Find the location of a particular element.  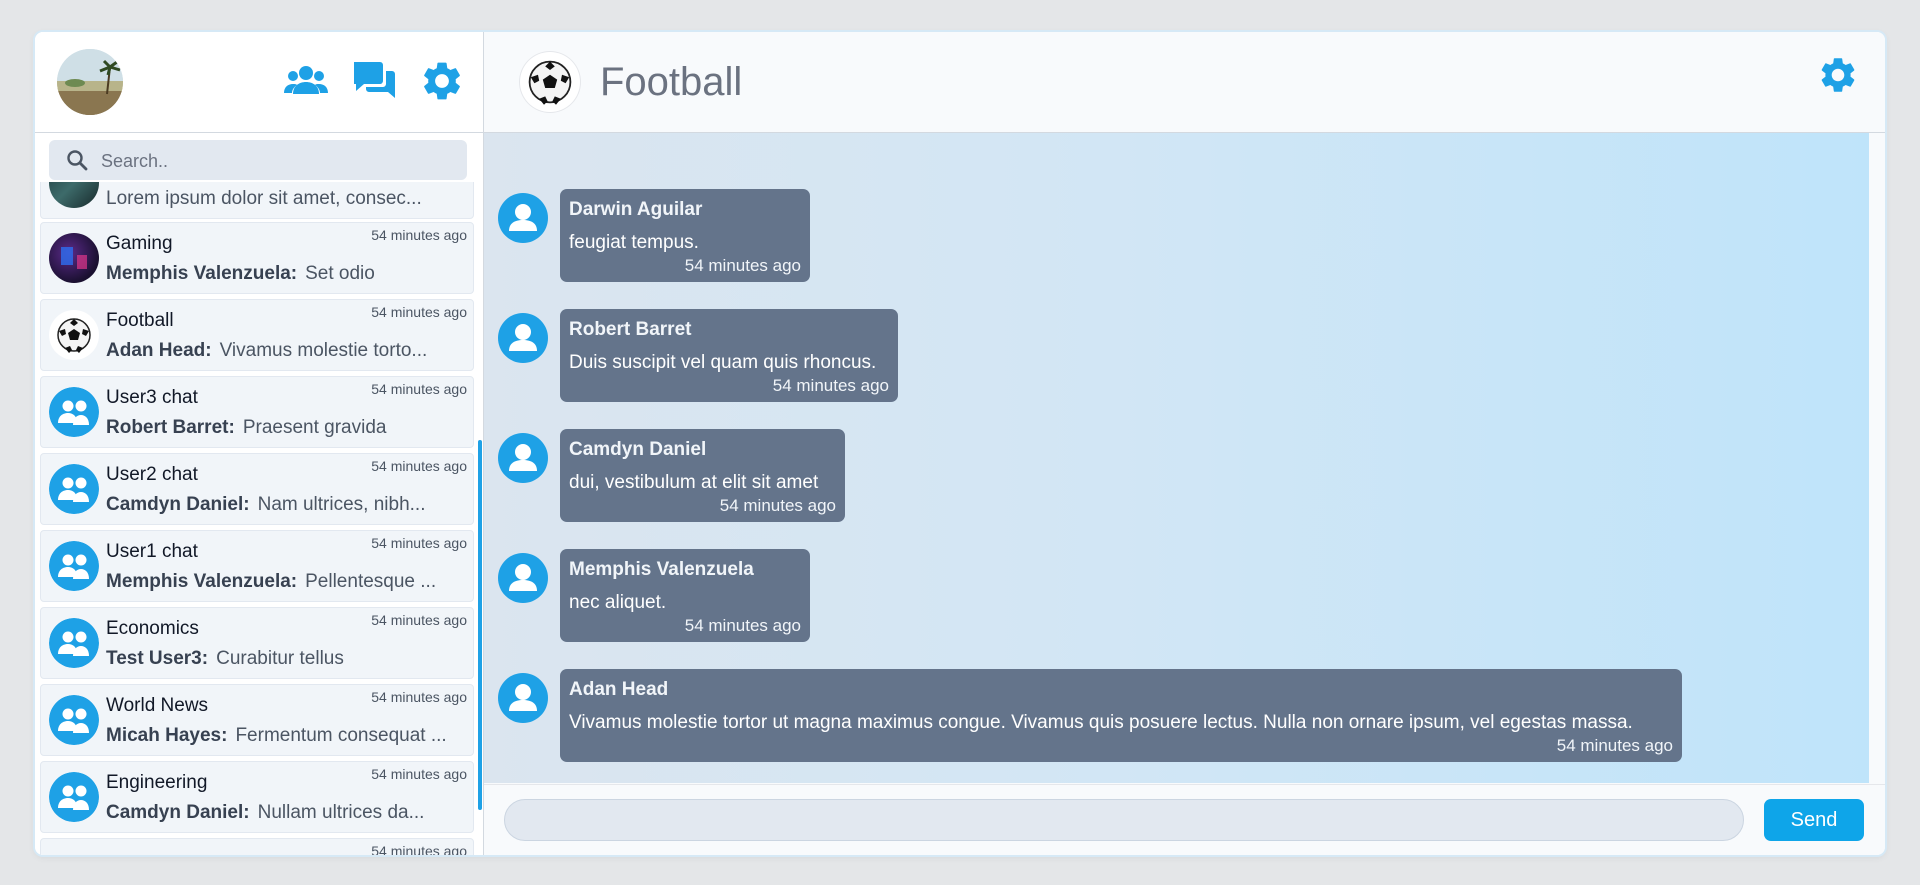

message-text: nec aliquet. is located at coordinates (618, 602).